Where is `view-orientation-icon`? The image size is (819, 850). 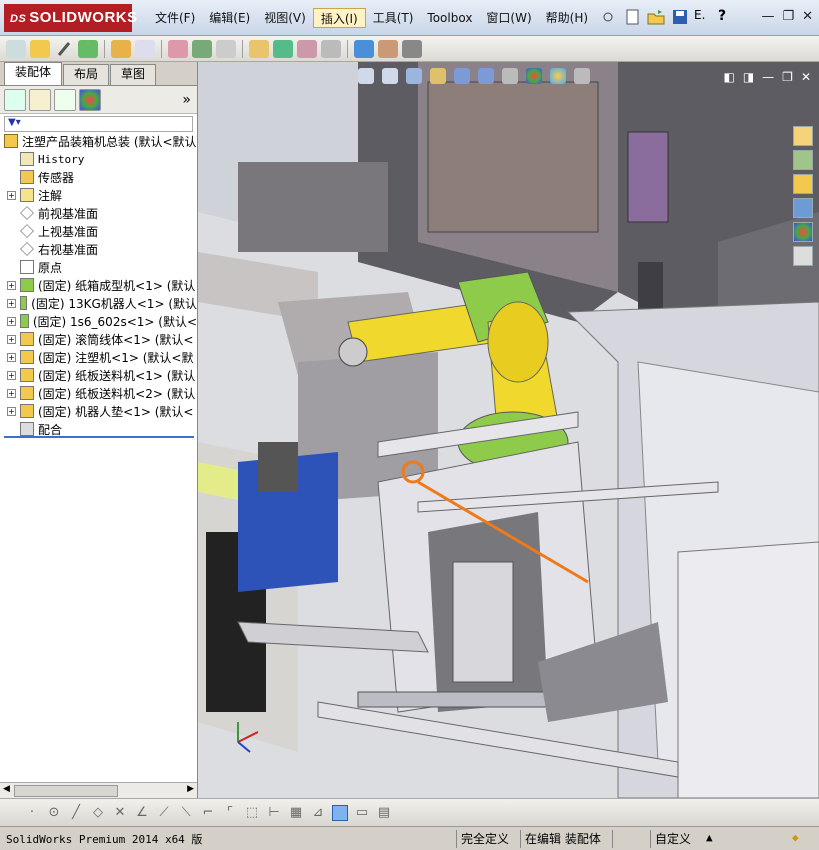
view-orientation-icon is located at coordinates (462, 76).